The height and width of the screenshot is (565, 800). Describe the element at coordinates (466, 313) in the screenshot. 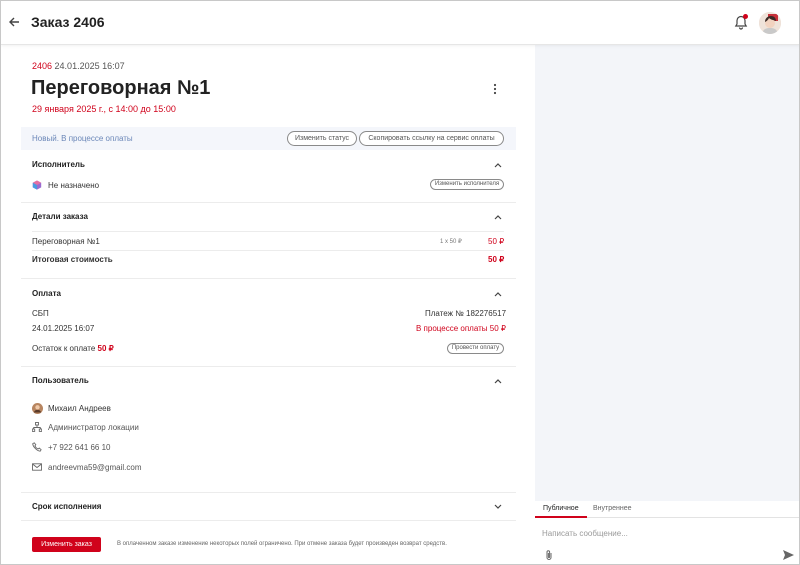

I see `payment-id: Платеж № 182276517` at that location.